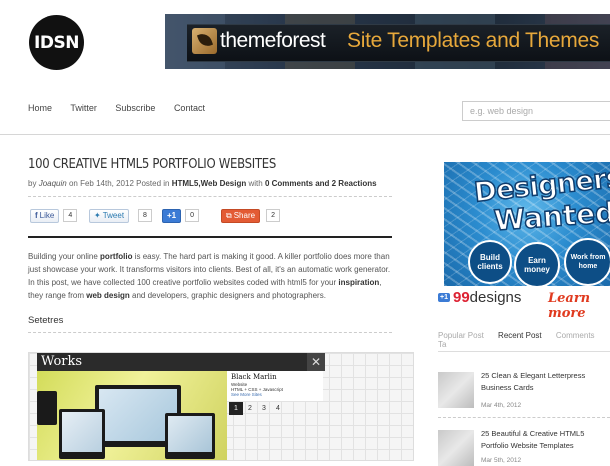 Image resolution: width=610 pixels, height=466 pixels. I want to click on twitter-bird-icon: ✦, so click(97, 215).